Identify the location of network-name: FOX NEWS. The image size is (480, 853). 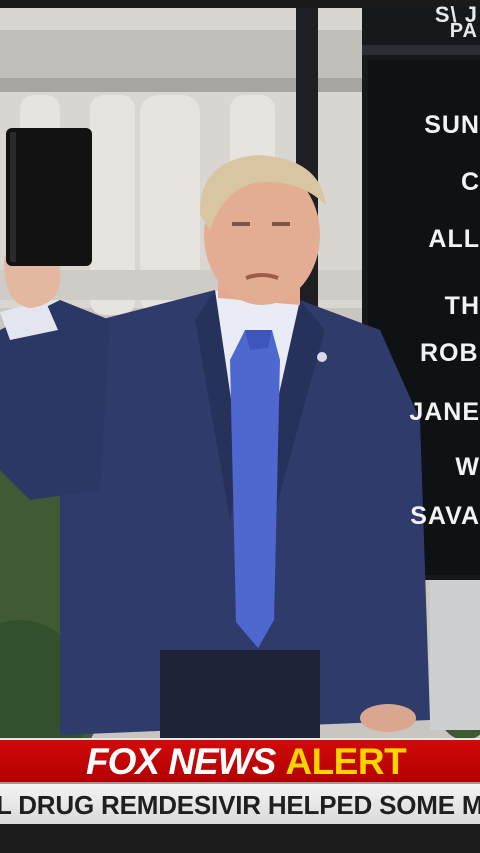
(181, 761).